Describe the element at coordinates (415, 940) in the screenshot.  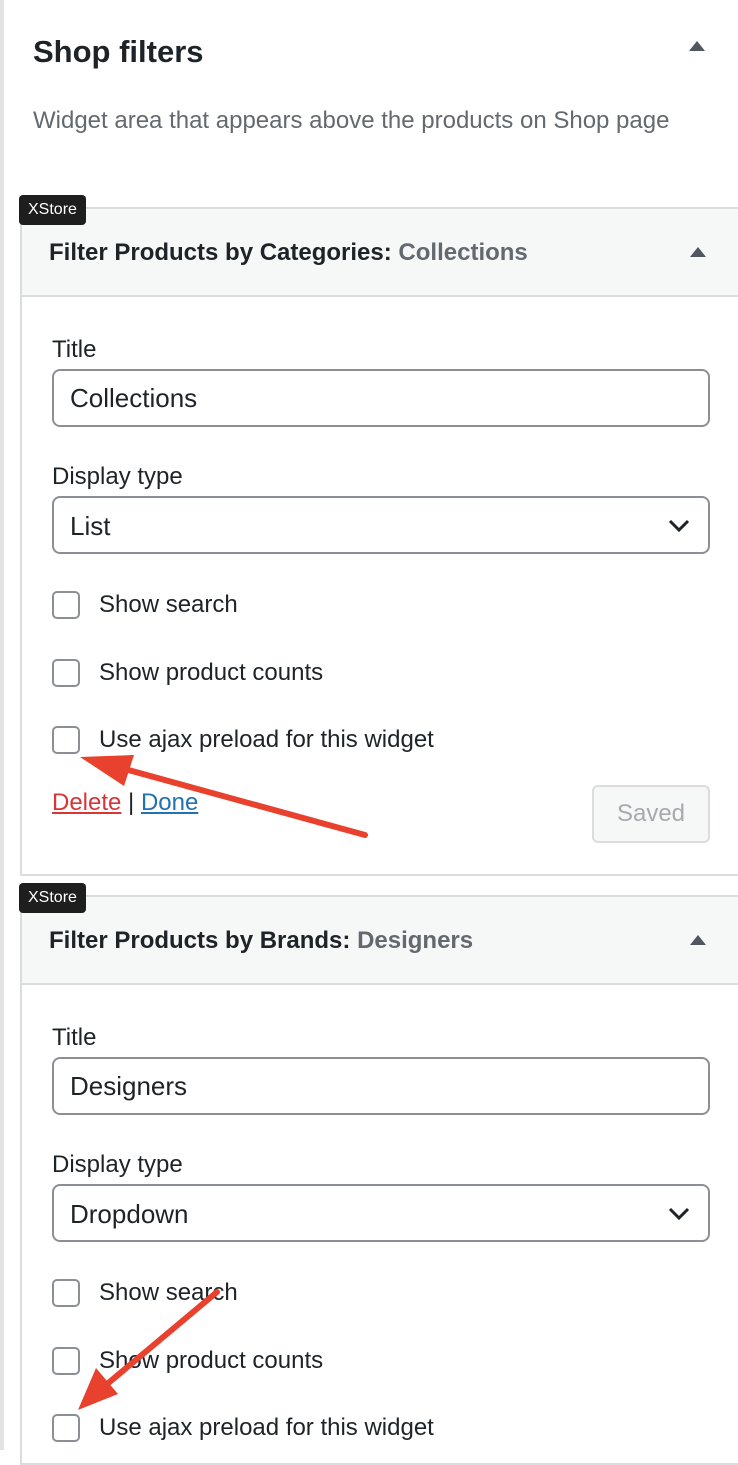
I see `widget-title-sub: Designers` at that location.